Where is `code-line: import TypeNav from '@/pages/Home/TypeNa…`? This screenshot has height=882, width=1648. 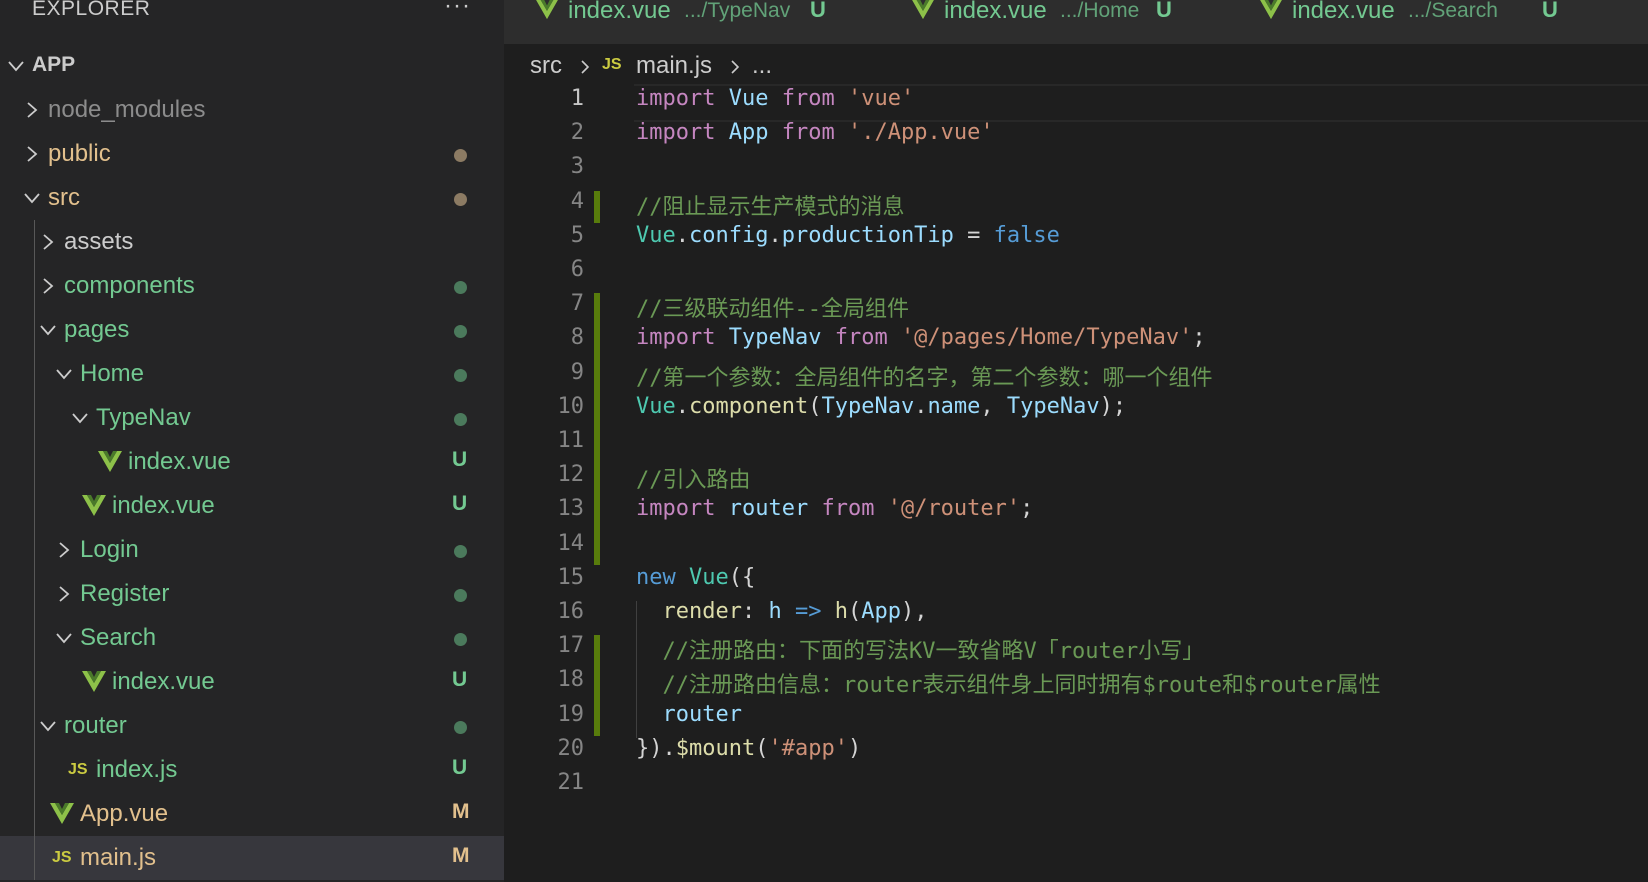 code-line: import TypeNav from '@/pages/Home/TypeNa… is located at coordinates (921, 337).